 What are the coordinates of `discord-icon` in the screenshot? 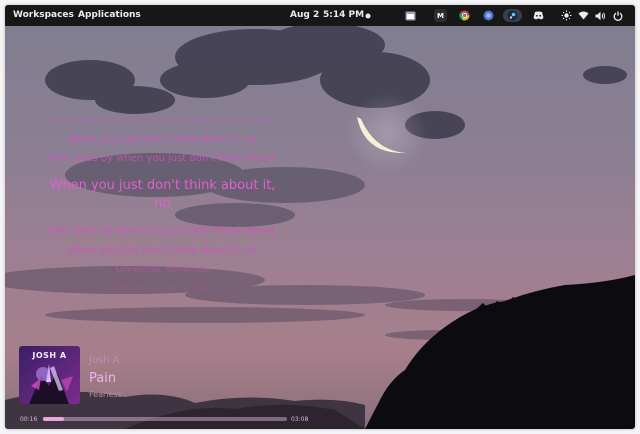 It's located at (538, 15).